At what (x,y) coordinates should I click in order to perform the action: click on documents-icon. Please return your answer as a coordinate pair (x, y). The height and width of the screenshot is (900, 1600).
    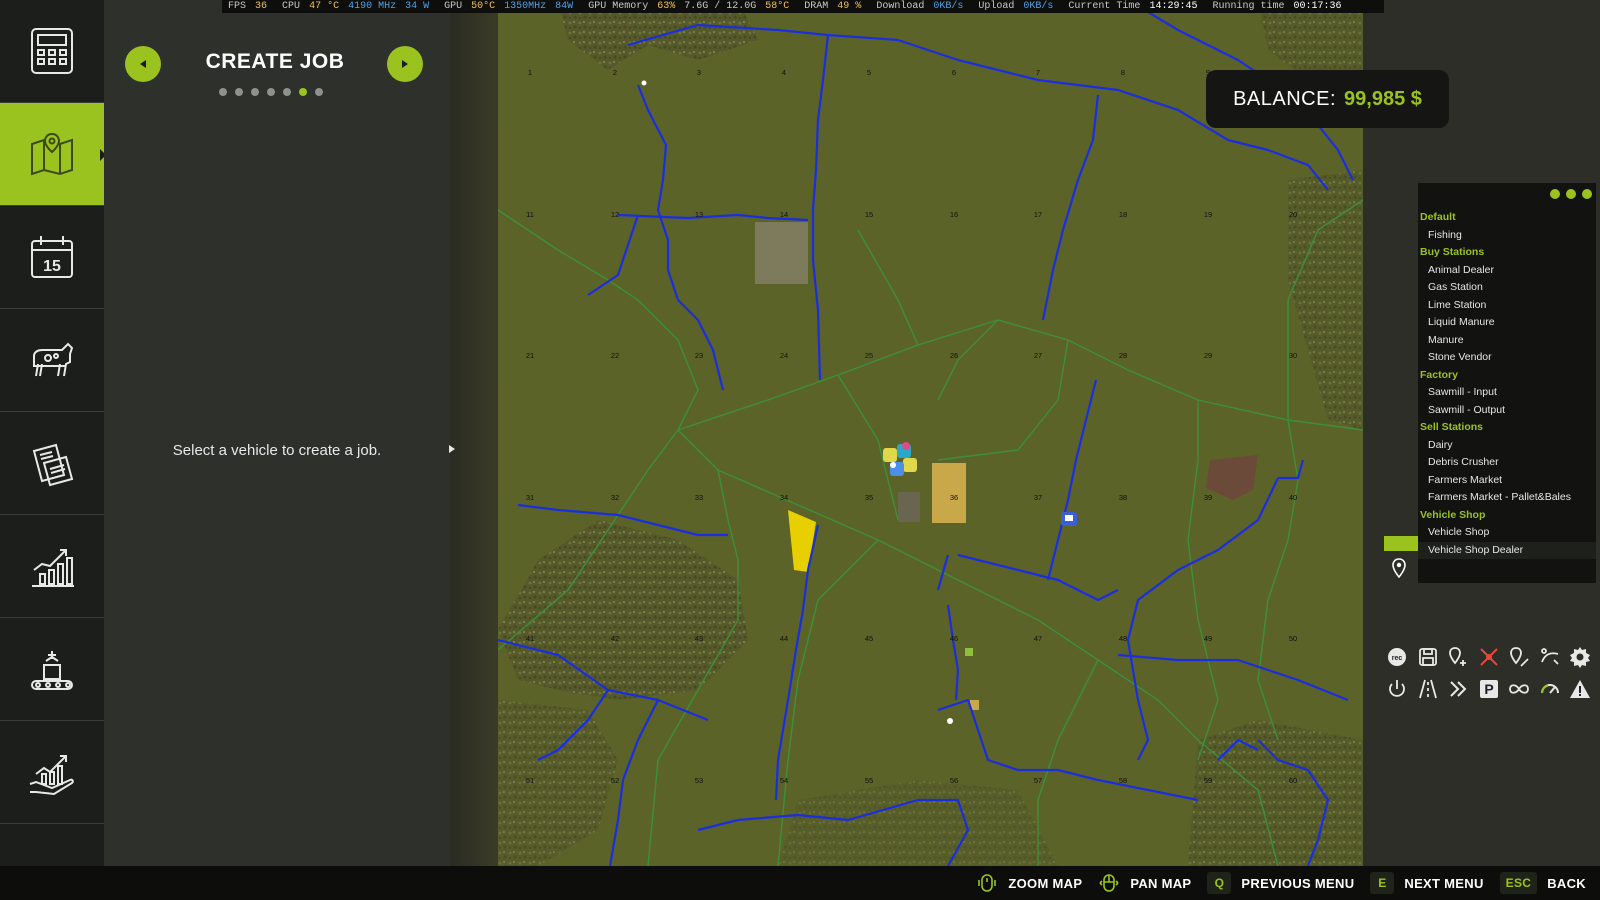
    Looking at the image, I should click on (53, 465).